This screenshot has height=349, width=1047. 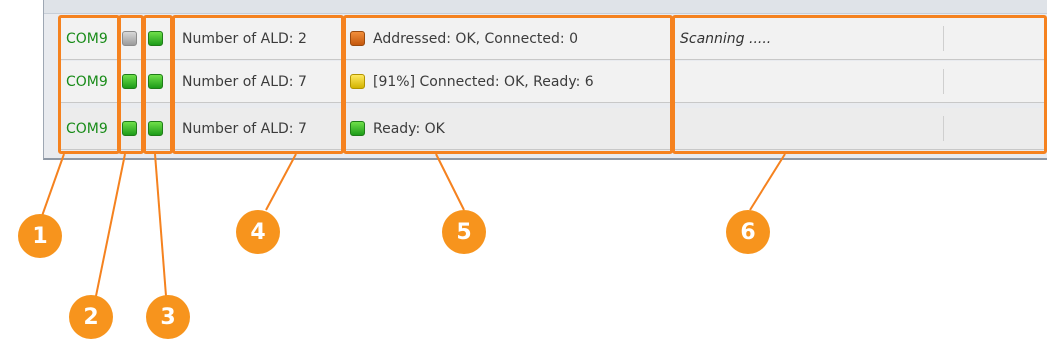 What do you see at coordinates (168, 317) in the screenshot?
I see `callout-badge-3: 3` at bounding box center [168, 317].